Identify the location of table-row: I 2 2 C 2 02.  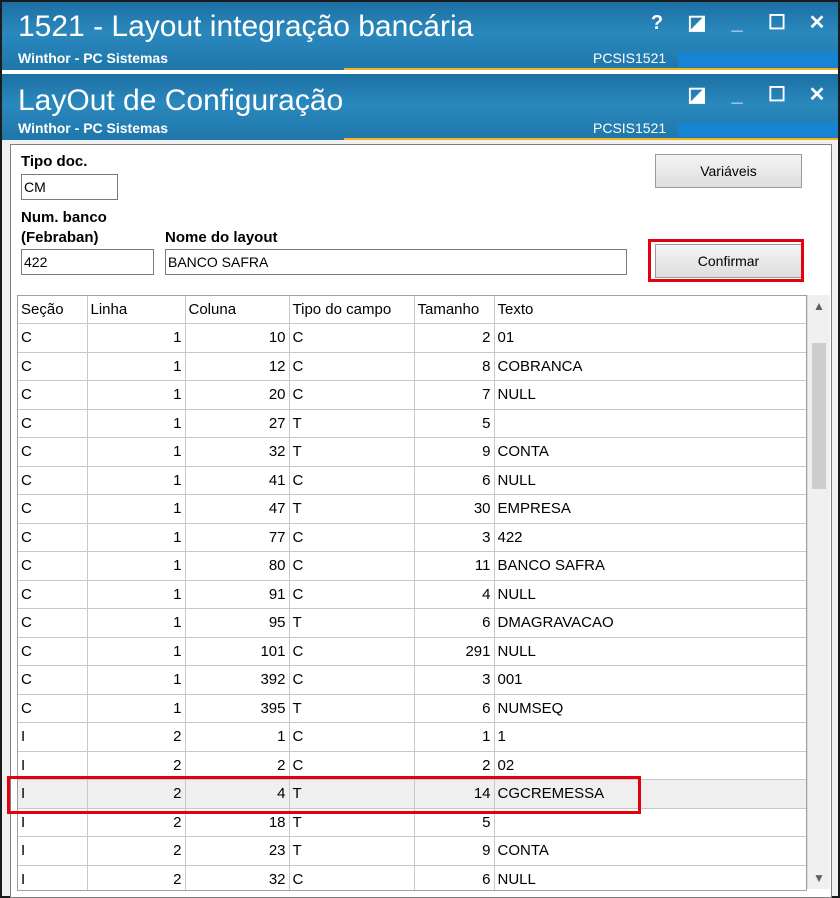
(412, 765).